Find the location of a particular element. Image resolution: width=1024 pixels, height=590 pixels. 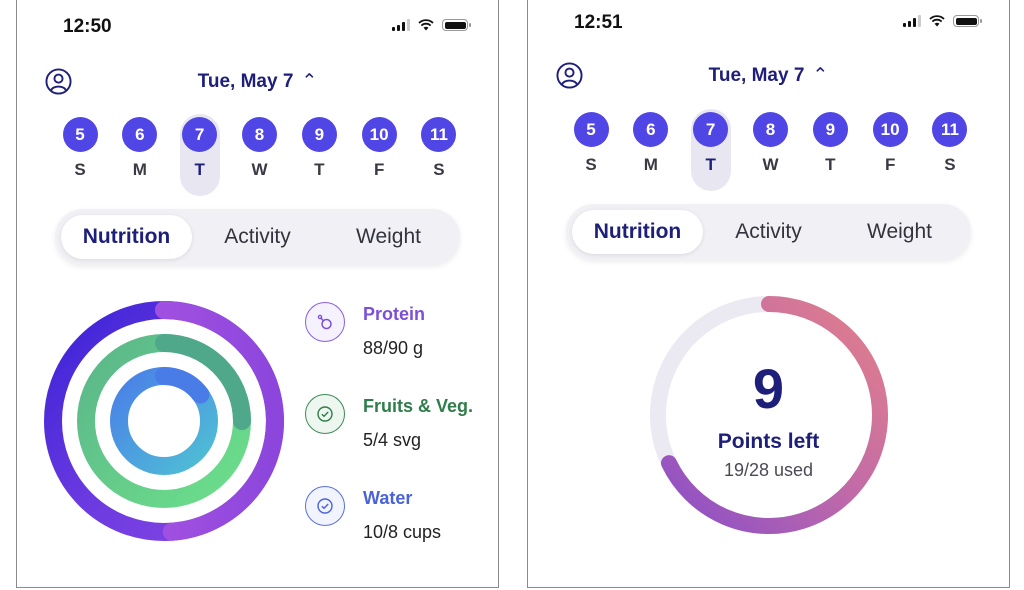

legend-title: Protein is located at coordinates (394, 314).